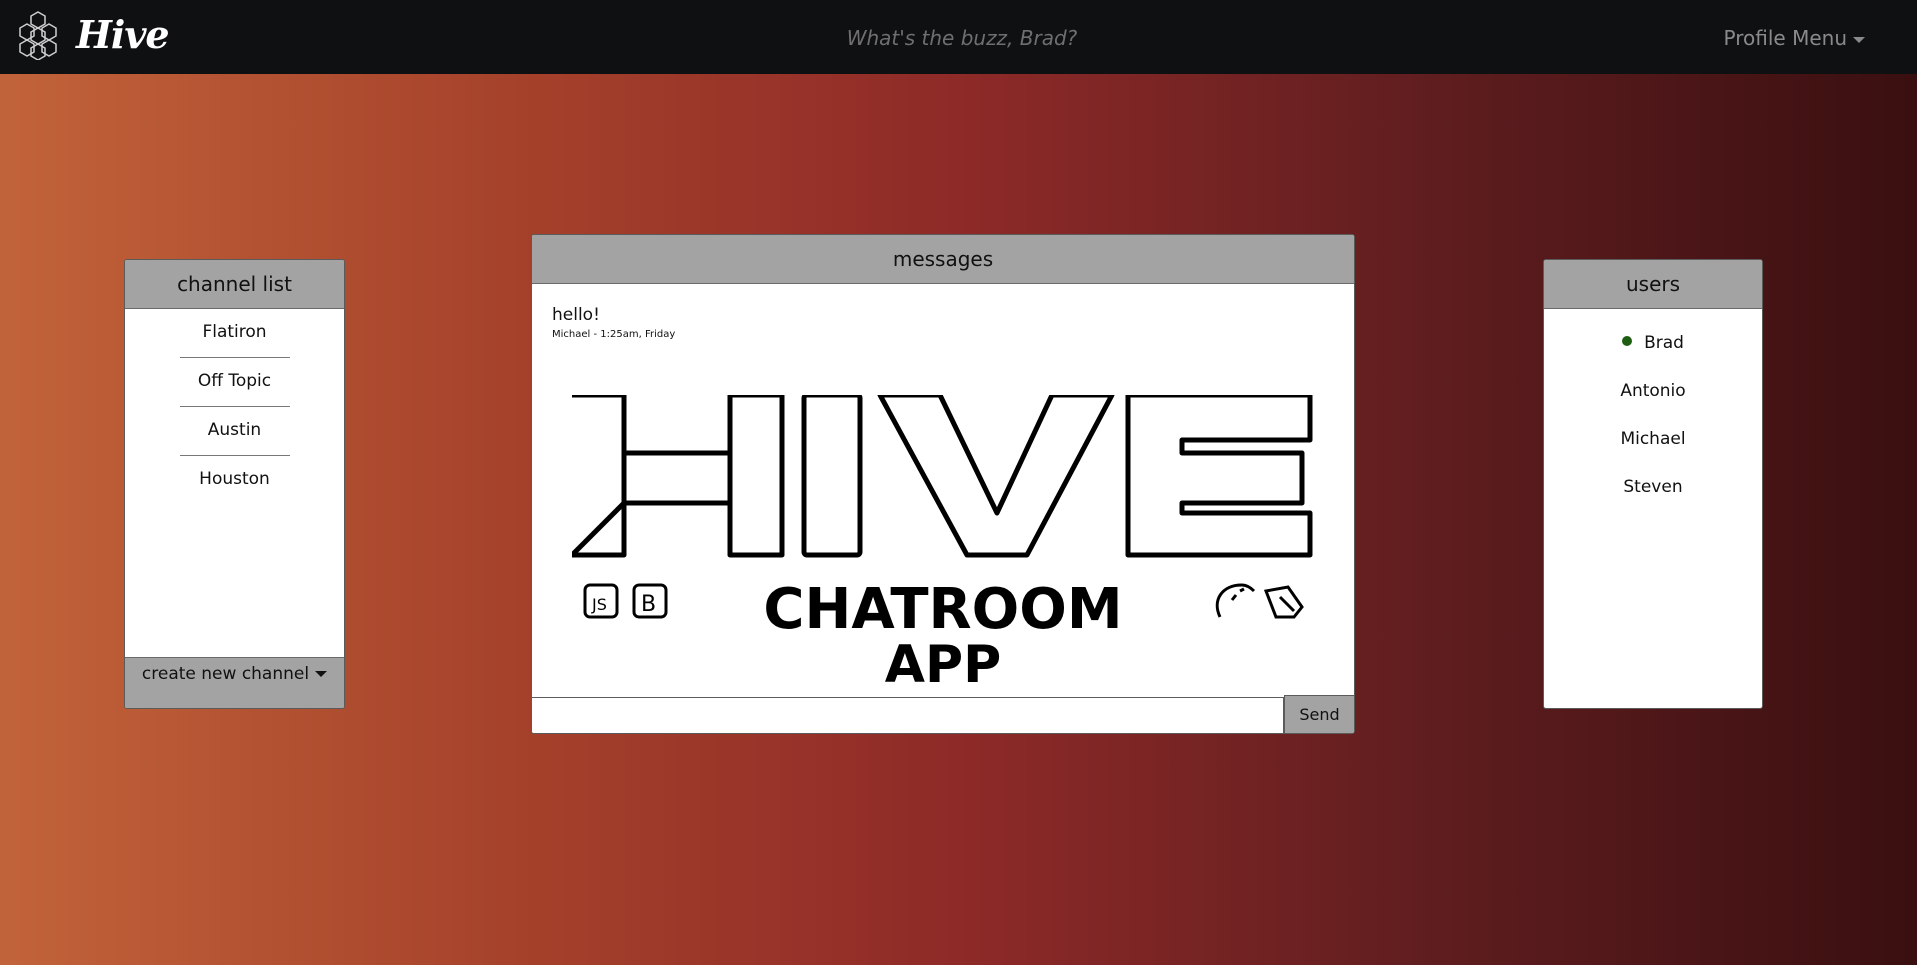 This screenshot has width=1917, height=965. What do you see at coordinates (1219, 476) in the screenshot?
I see `hive-letter-e` at bounding box center [1219, 476].